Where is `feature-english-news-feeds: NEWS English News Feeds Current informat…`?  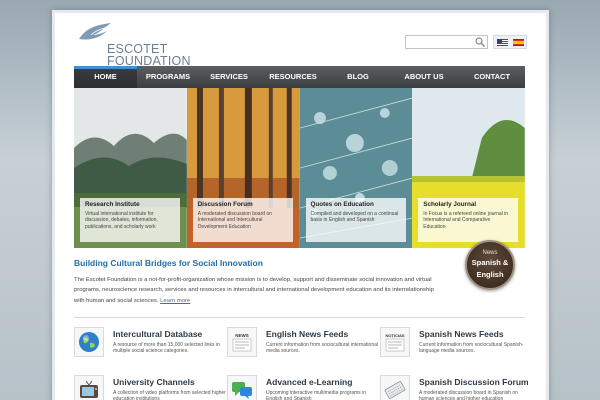 feature-english-news-feeds: NEWS English News Feeds Current informat… is located at coordinates (302, 347).